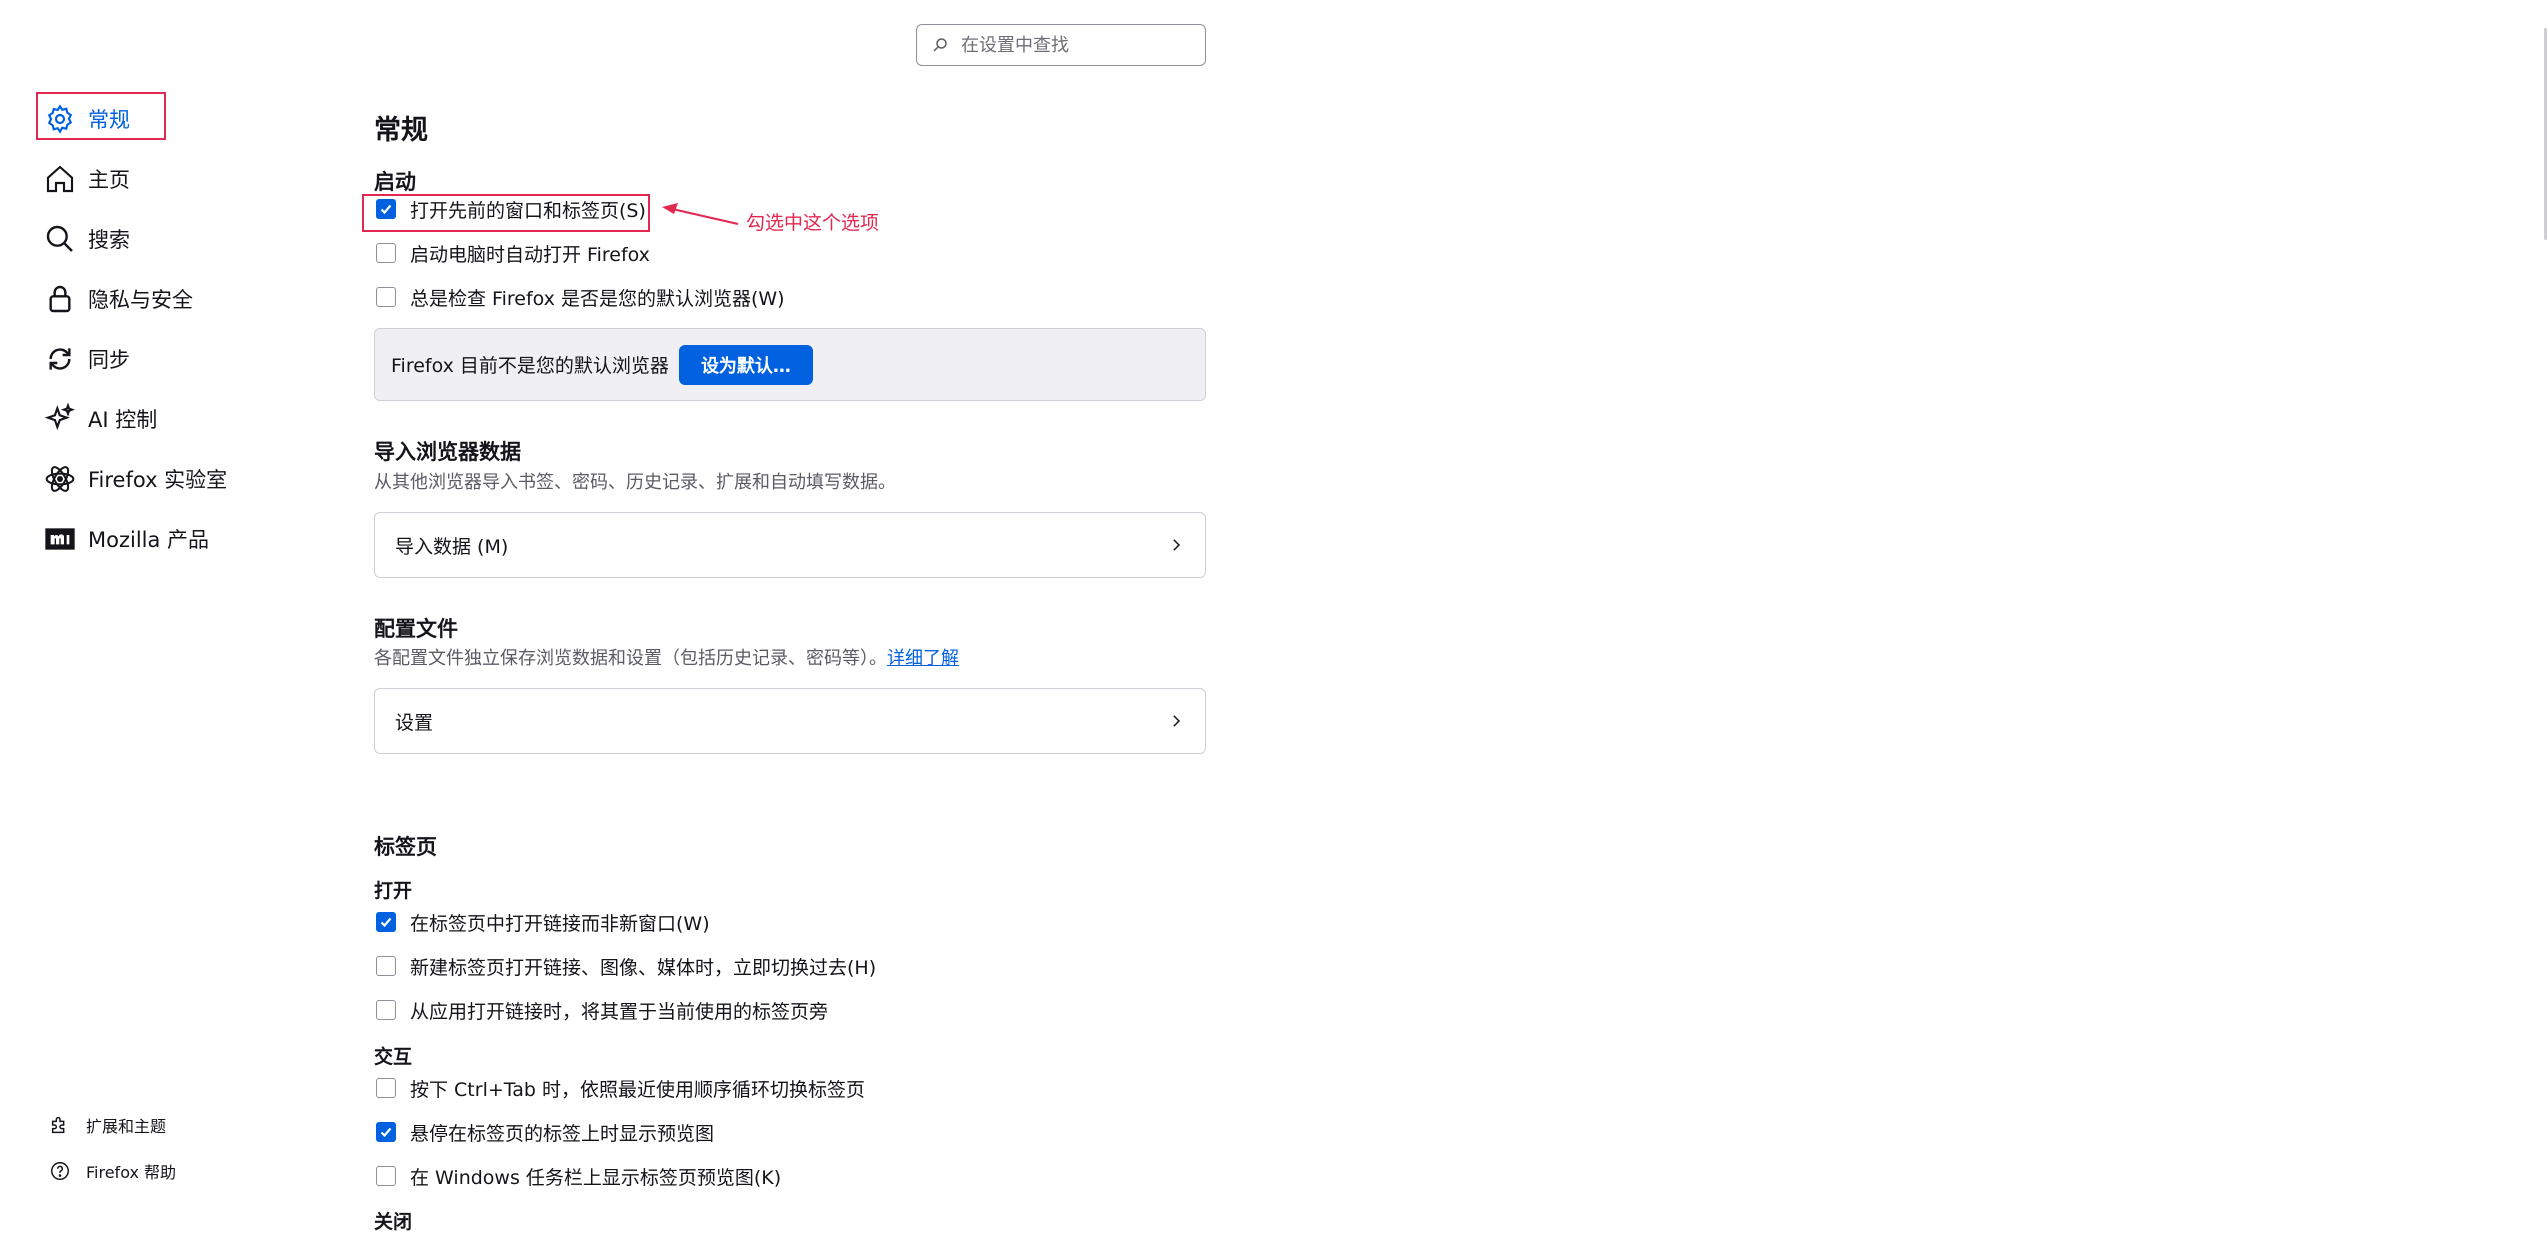 Image resolution: width=2548 pixels, height=1235 pixels. What do you see at coordinates (60, 419) in the screenshot?
I see `sparkle-icon` at bounding box center [60, 419].